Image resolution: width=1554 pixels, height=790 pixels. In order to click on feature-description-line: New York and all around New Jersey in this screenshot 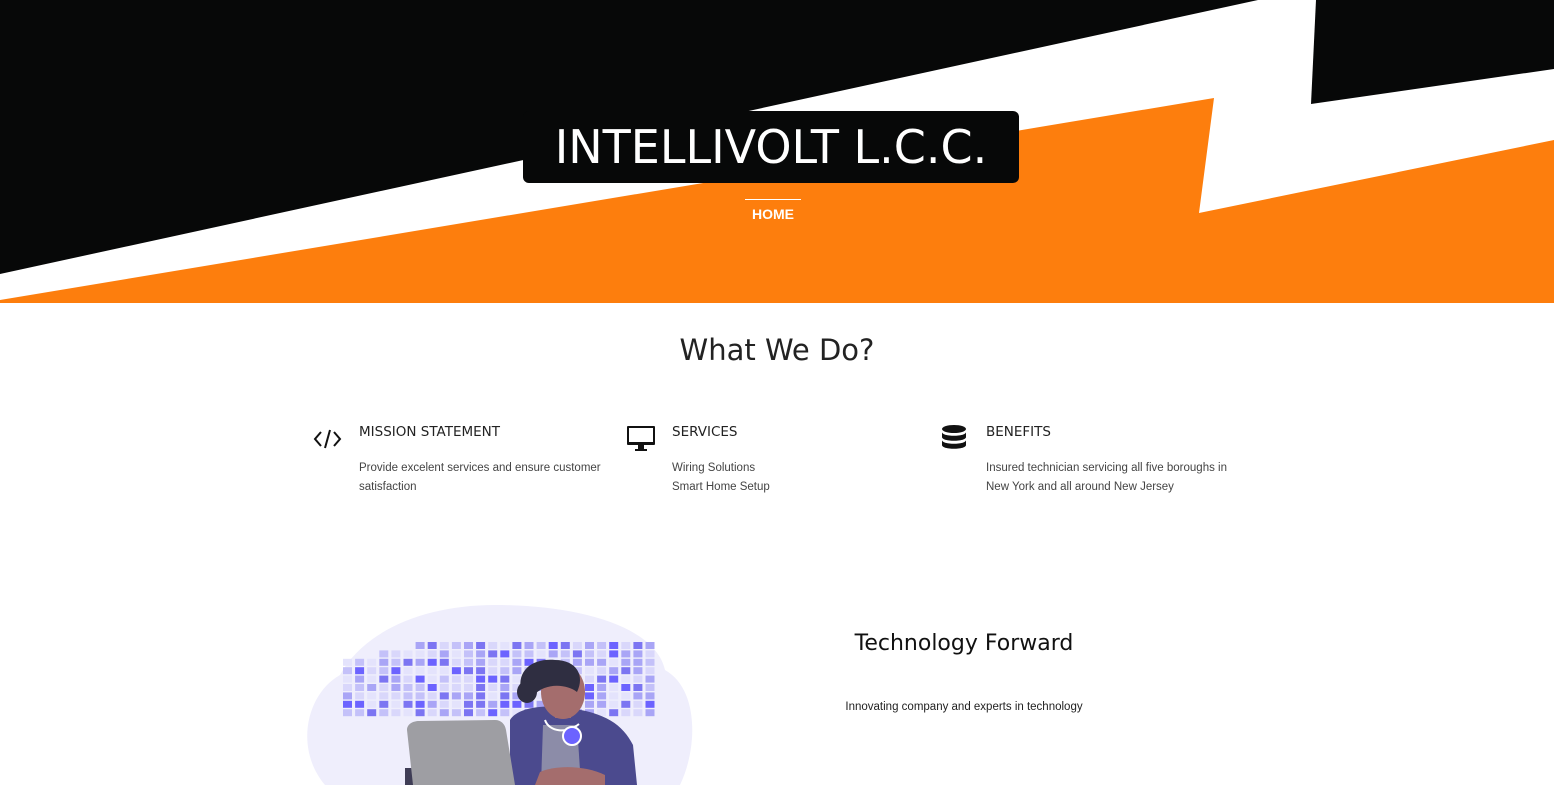, I will do `click(1080, 487)`.